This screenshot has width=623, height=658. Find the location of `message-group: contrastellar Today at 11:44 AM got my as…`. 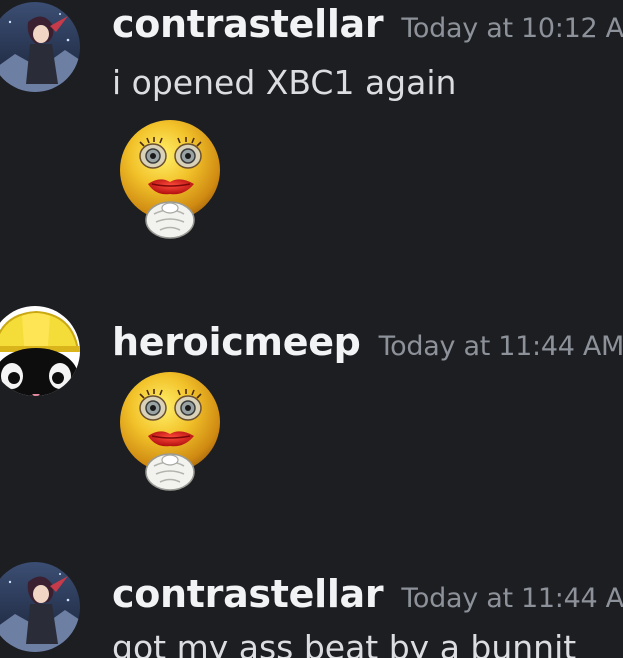

message-group: contrastellar Today at 11:44 AM got my as… is located at coordinates (311, 609).